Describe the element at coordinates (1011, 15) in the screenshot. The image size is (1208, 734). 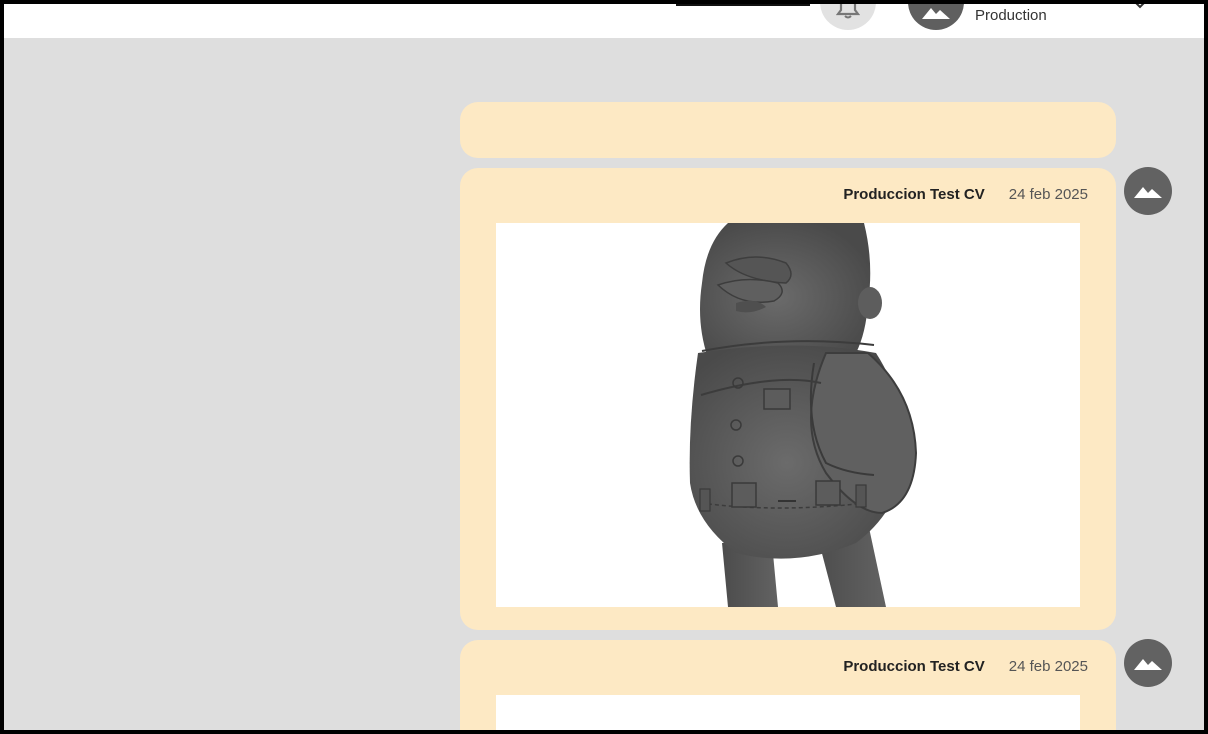
I see `user-role: Production` at that location.